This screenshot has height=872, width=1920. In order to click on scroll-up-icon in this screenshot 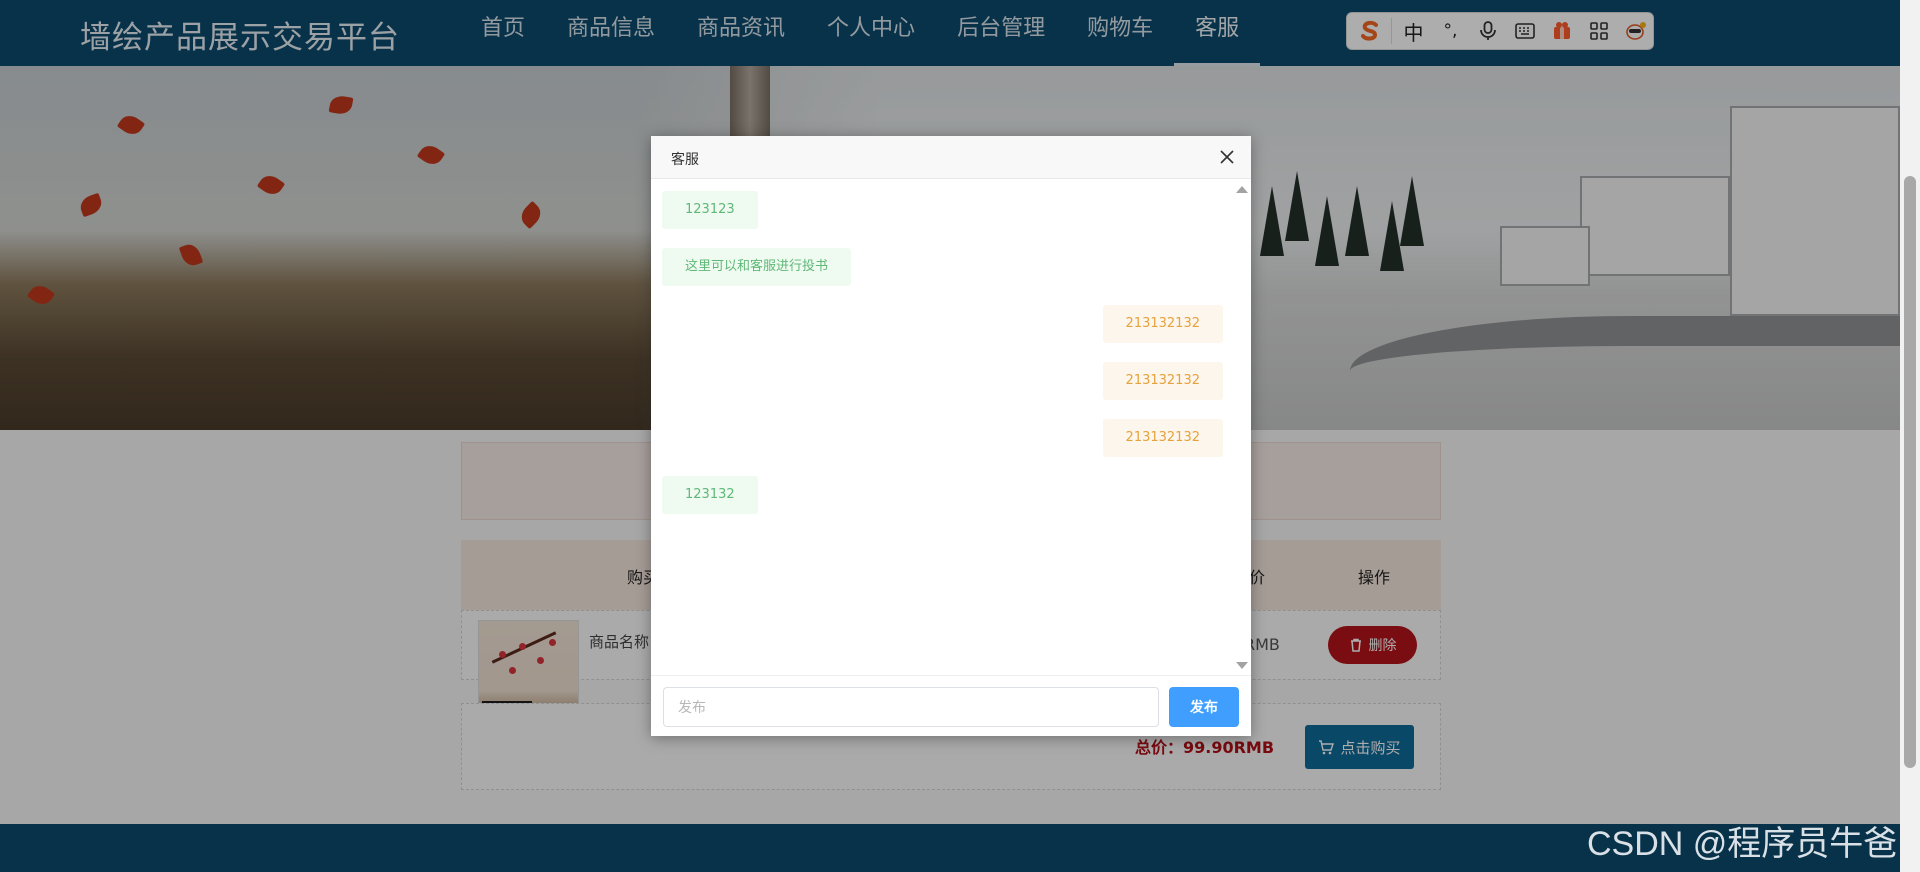, I will do `click(1242, 189)`.